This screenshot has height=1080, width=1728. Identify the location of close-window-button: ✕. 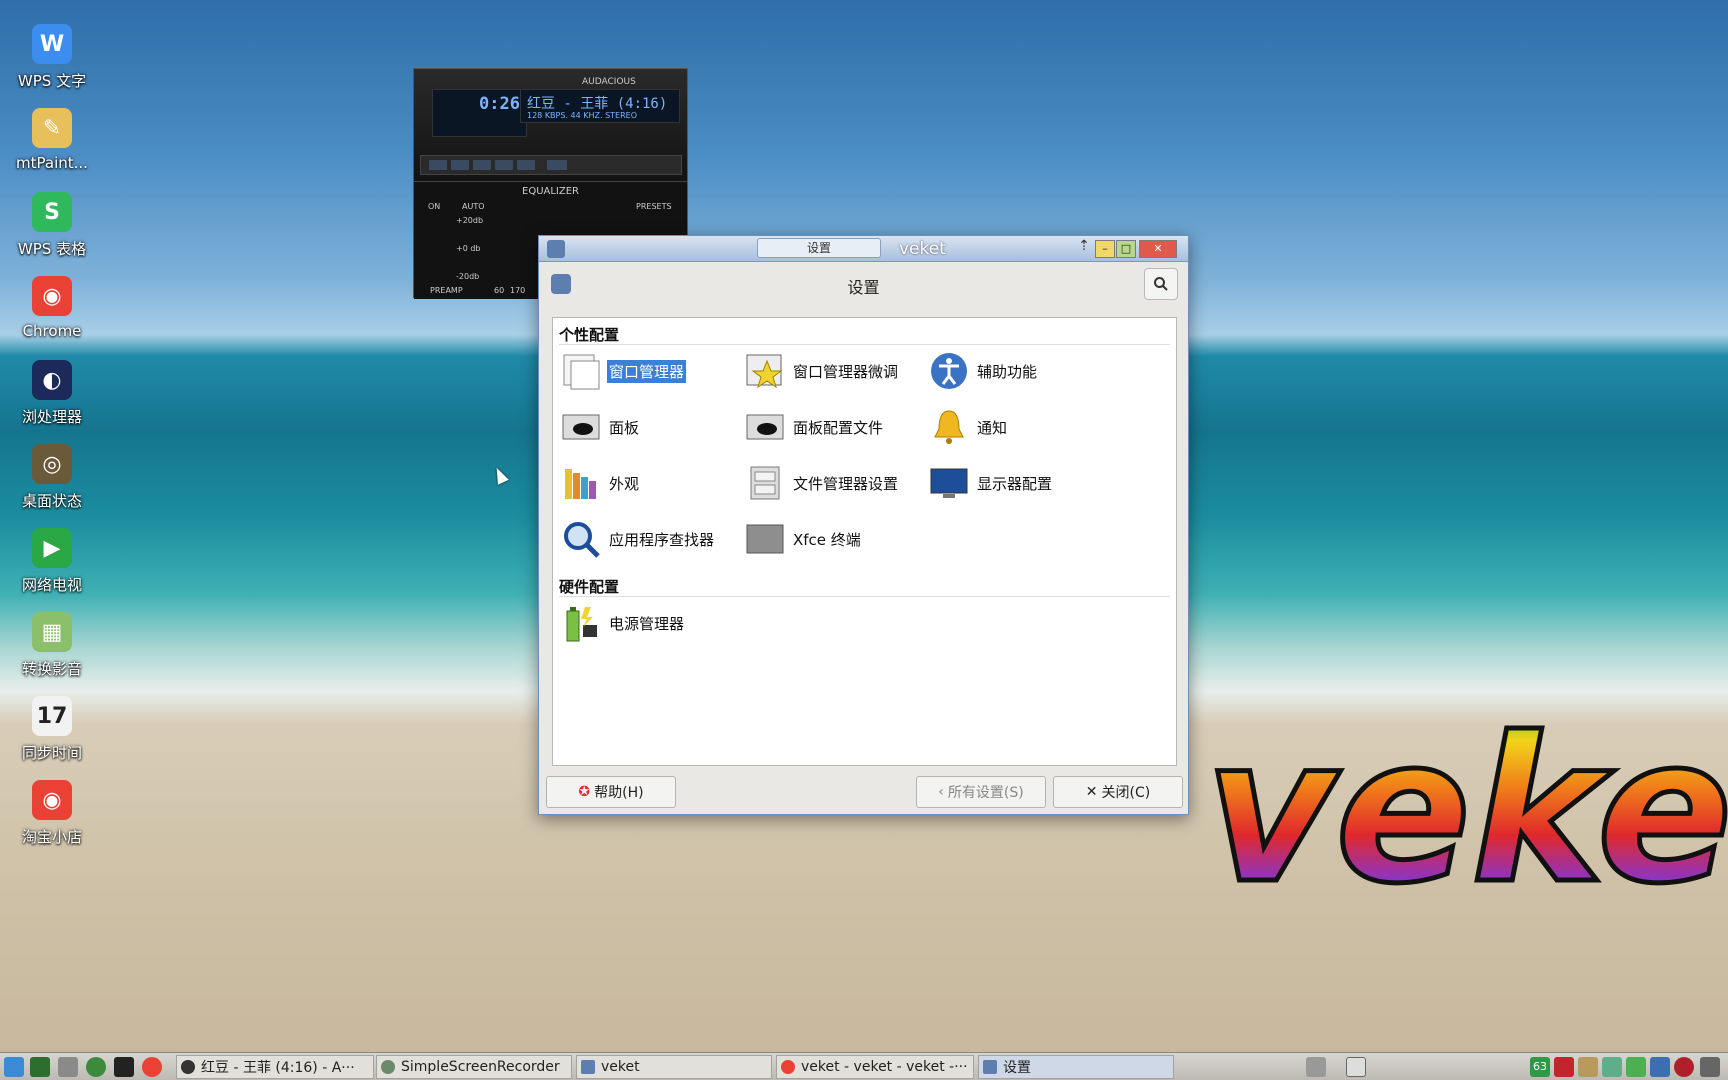
(1158, 249).